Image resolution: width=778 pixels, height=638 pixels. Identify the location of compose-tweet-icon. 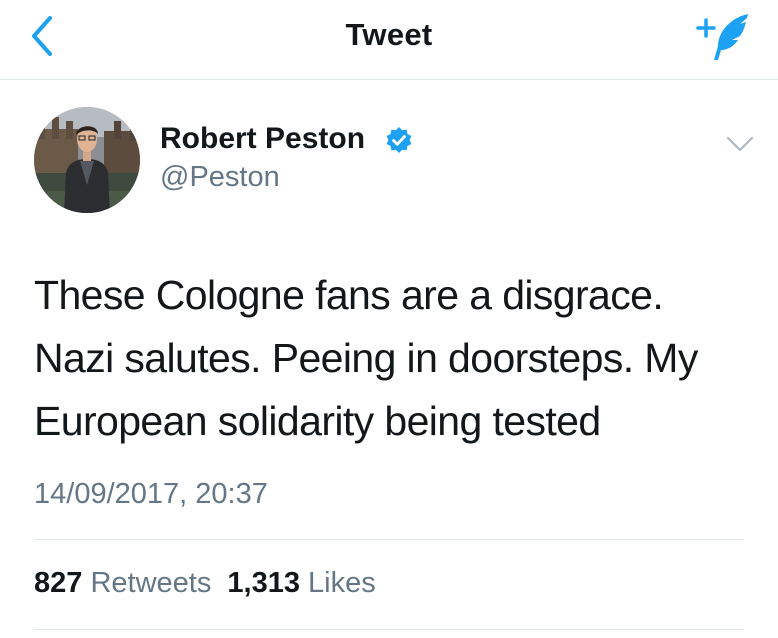
(722, 37).